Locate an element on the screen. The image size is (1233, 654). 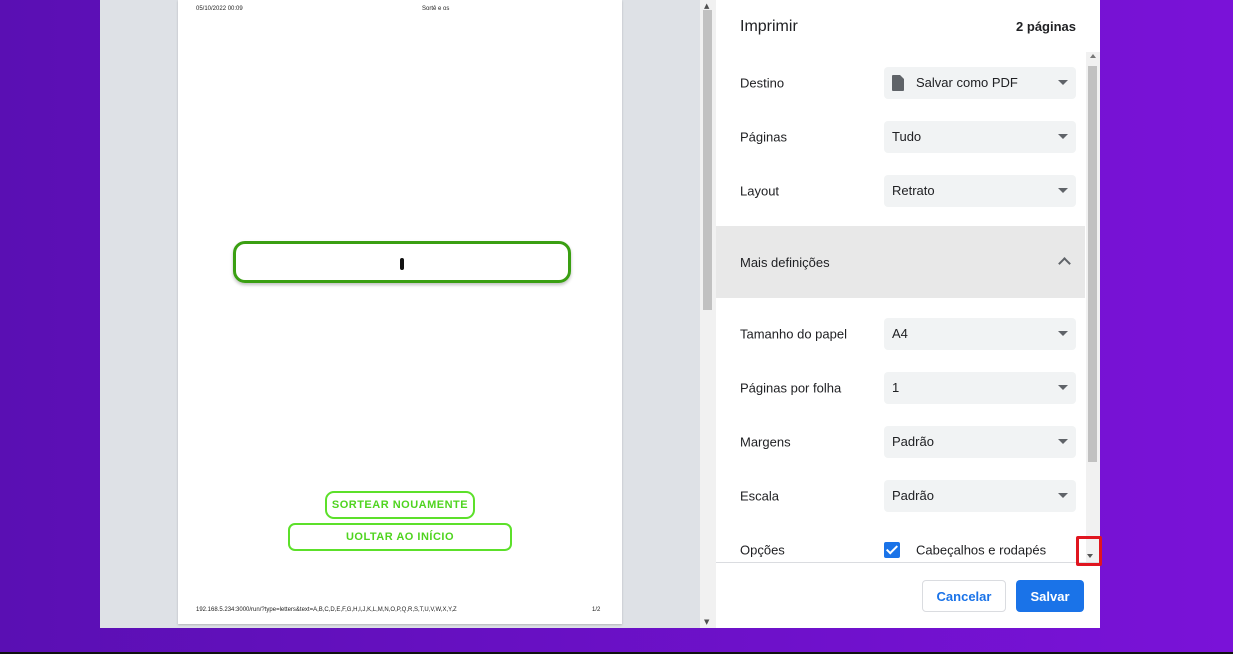
headers-footers-checkbox is located at coordinates (892, 550).